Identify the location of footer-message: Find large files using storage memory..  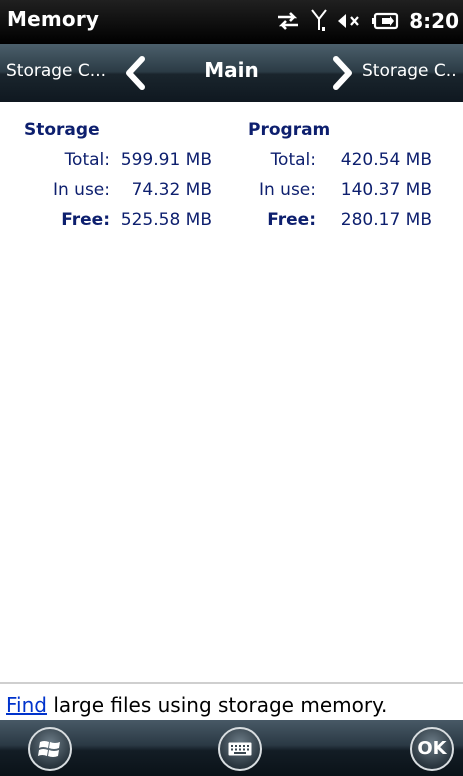
(196, 705).